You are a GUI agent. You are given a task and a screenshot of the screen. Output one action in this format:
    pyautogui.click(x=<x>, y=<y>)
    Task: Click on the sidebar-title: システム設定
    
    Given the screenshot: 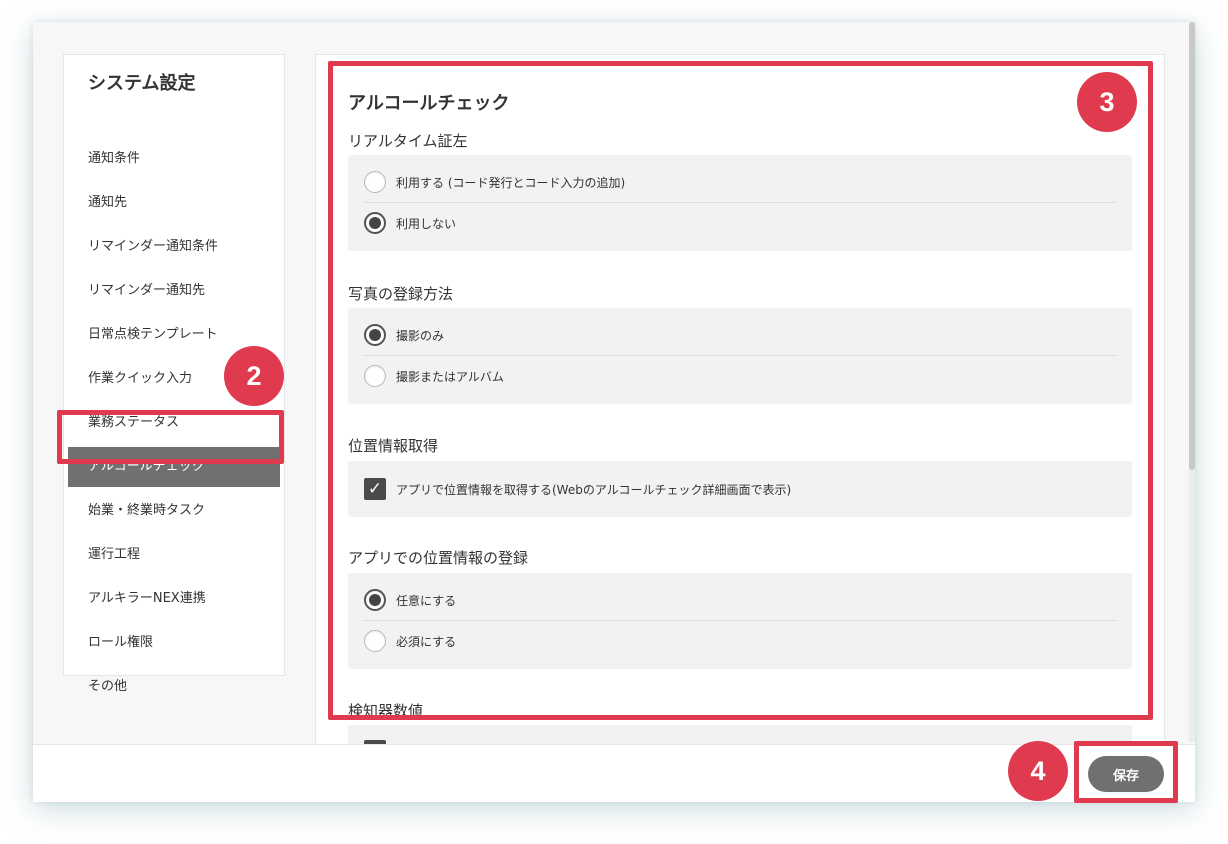 What is the action you would take?
    pyautogui.click(x=142, y=83)
    